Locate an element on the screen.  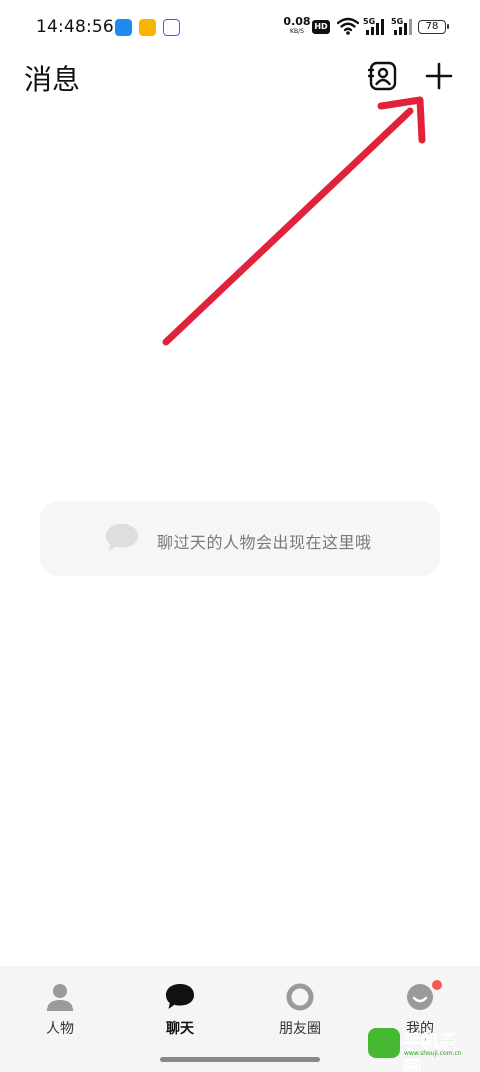
nav-label-chat: 聊天 is located at coordinates (180, 1029).